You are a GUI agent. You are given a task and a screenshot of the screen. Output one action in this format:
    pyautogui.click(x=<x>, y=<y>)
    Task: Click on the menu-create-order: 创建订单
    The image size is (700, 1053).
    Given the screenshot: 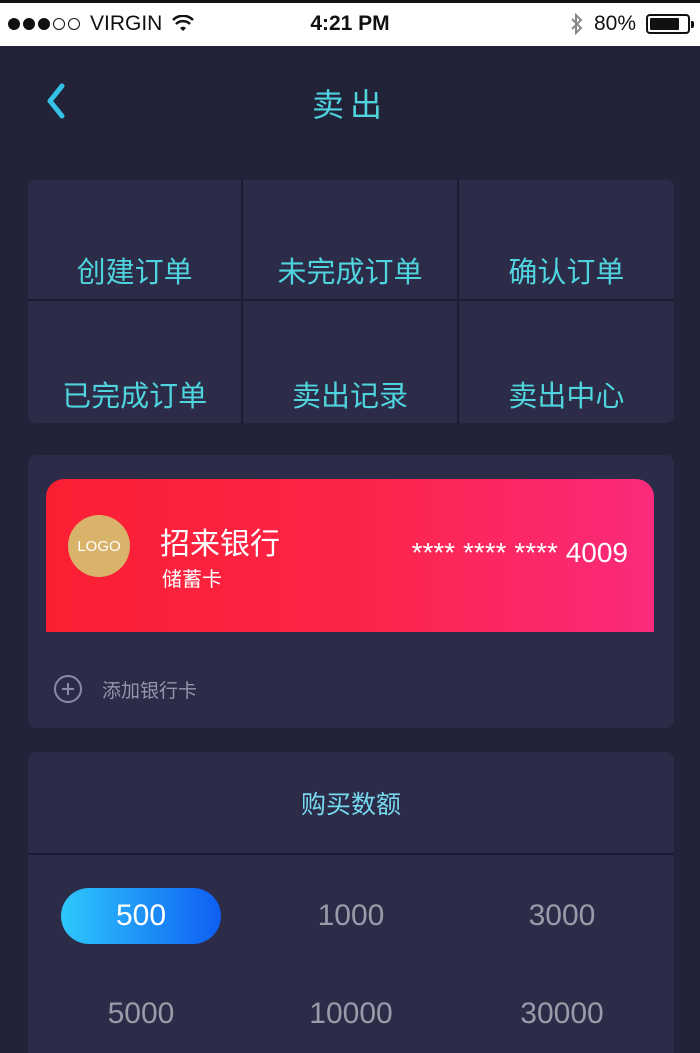 What is the action you would take?
    pyautogui.click(x=136, y=240)
    